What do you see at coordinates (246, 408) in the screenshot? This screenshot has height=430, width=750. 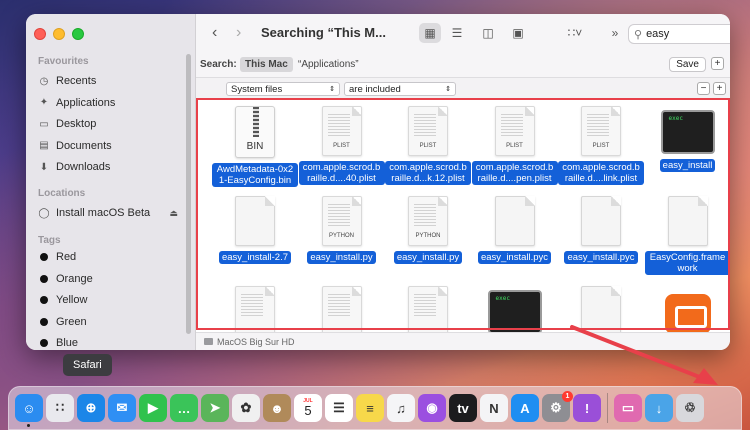 I see `dock-photos: ✿` at bounding box center [246, 408].